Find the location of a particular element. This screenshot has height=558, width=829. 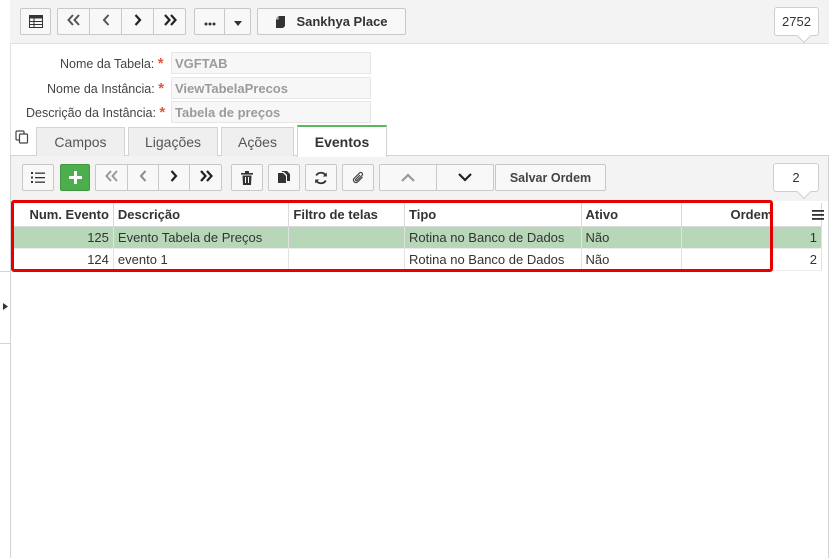

double-chevron-right-icon is located at coordinates (206, 177).